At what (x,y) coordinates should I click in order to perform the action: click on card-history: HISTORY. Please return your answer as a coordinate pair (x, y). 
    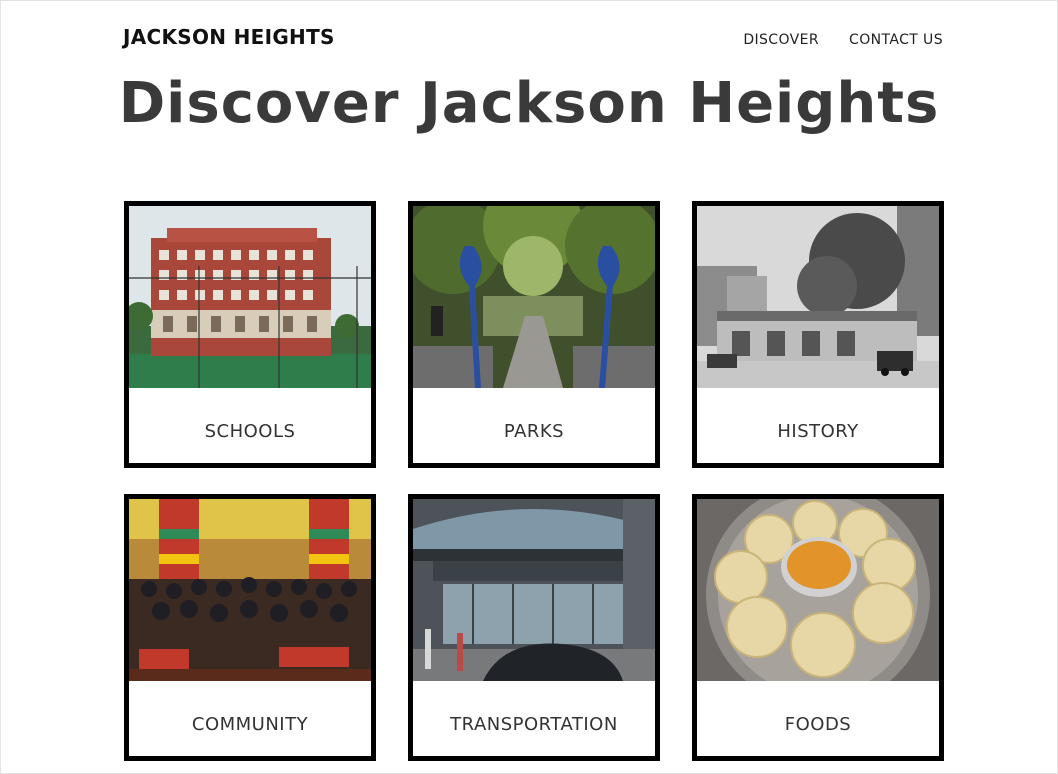
    Looking at the image, I should click on (818, 334).